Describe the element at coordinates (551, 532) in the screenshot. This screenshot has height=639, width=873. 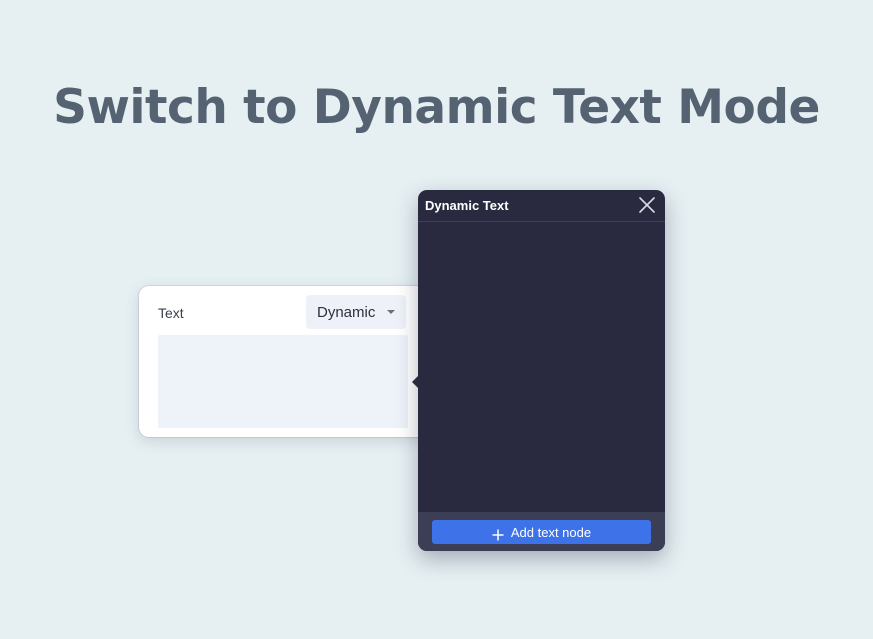
I see `add-text-node-label: Add text node` at that location.